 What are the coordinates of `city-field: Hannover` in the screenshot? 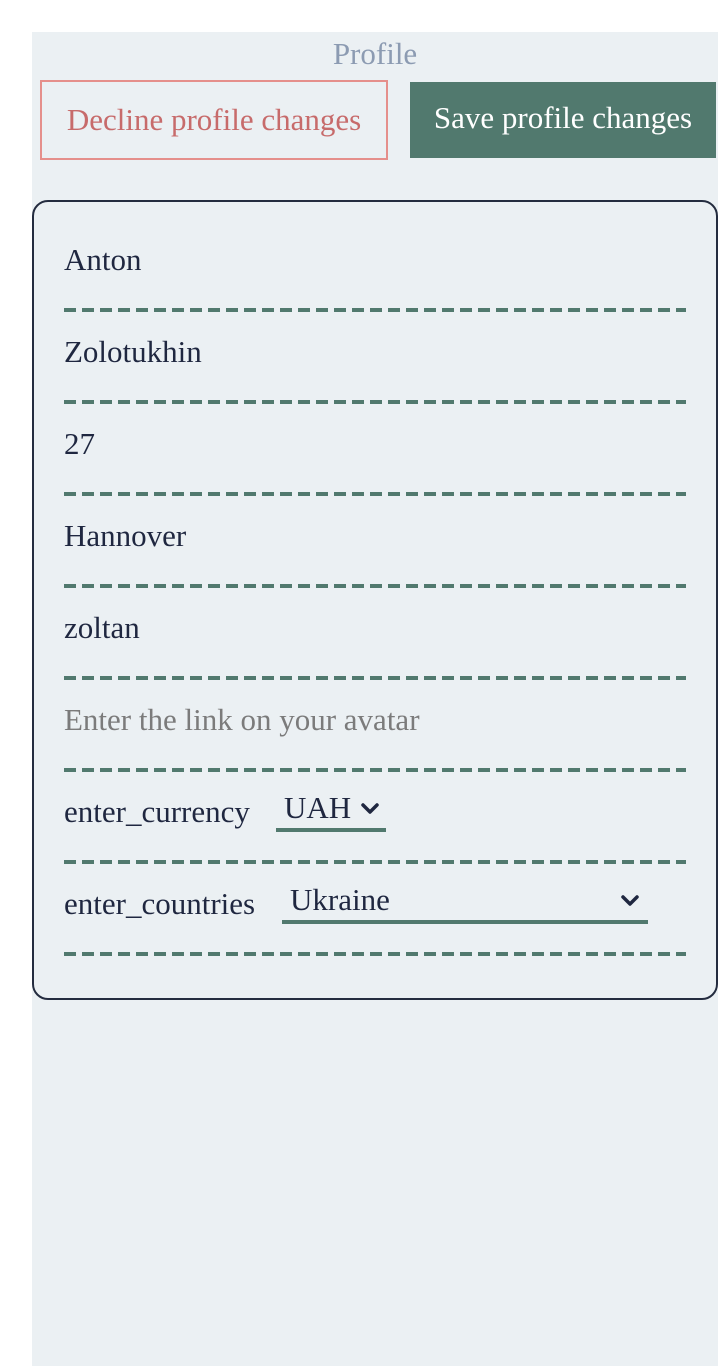 It's located at (375, 538).